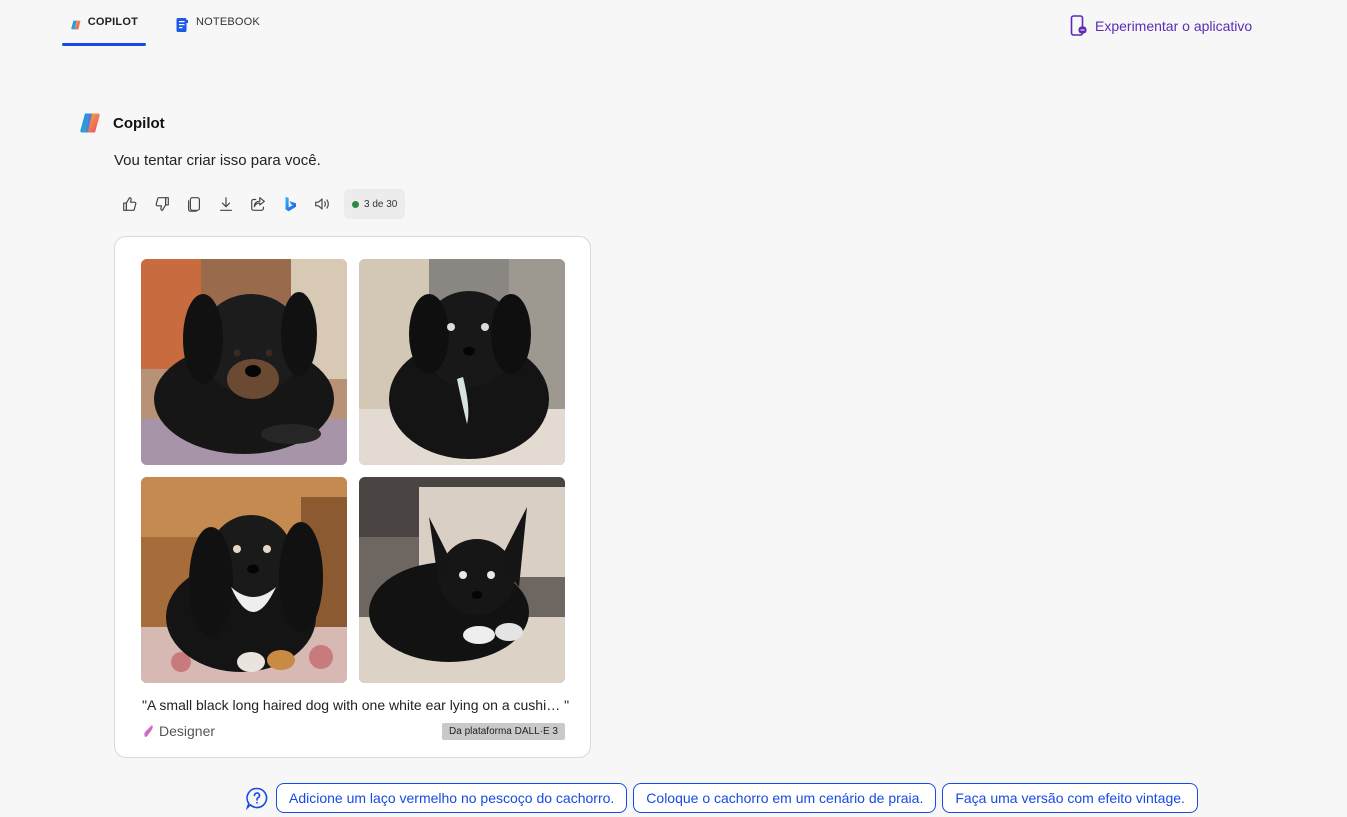  What do you see at coordinates (182, 25) in the screenshot?
I see `notebook-icon` at bounding box center [182, 25].